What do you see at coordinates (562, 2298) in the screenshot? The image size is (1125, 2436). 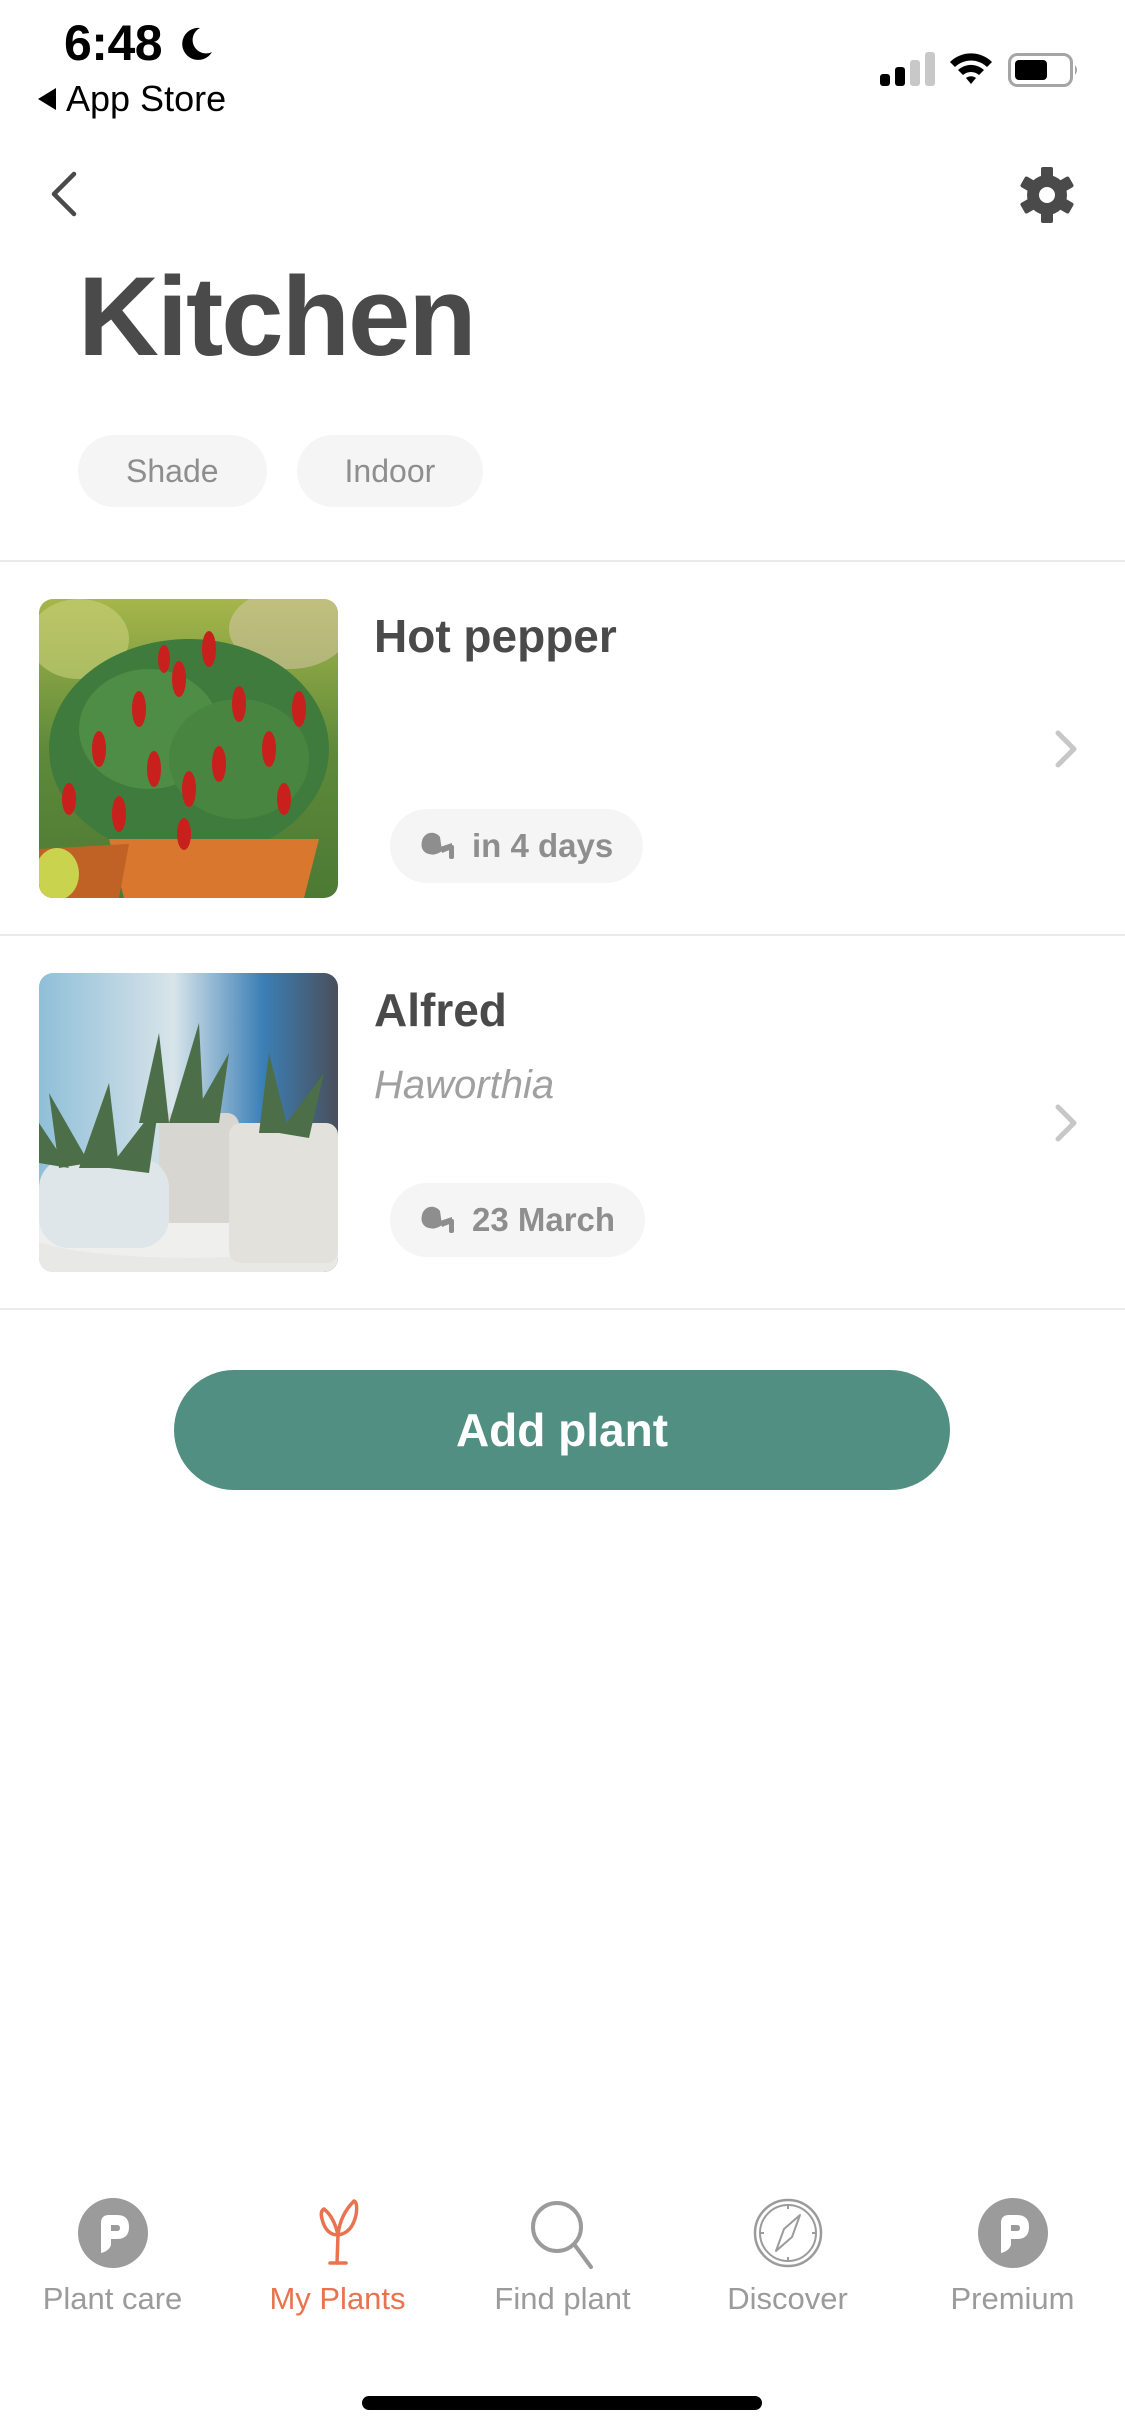 I see `tab-label: Find plant` at bounding box center [562, 2298].